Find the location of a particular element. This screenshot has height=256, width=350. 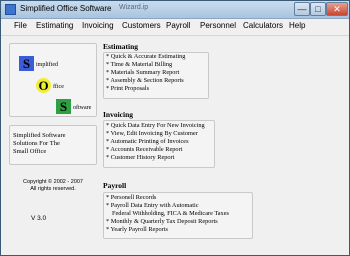

link-new-invoicing: * Quick Data Entry For New Invoicing is located at coordinates (155, 125).